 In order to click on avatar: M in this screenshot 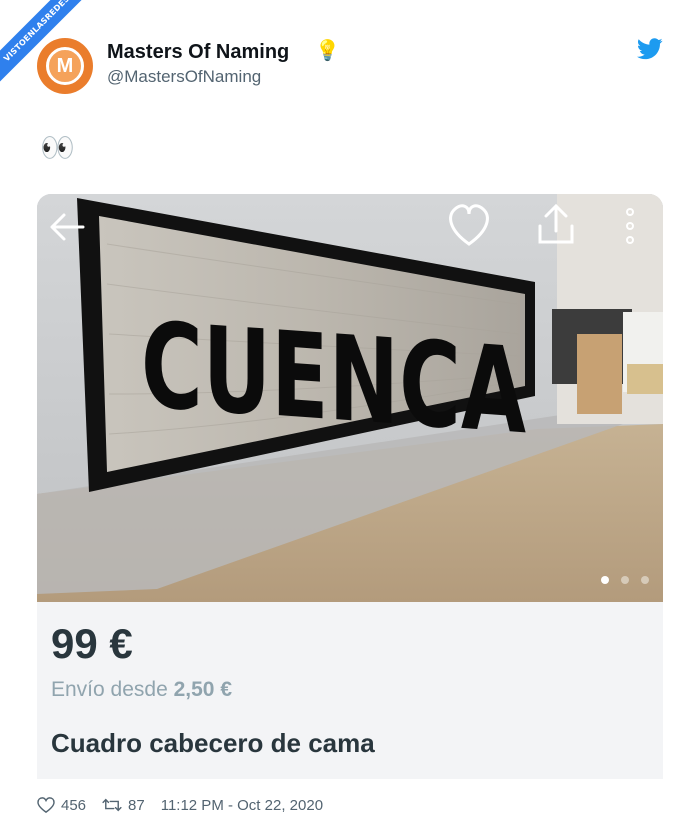, I will do `click(65, 66)`.